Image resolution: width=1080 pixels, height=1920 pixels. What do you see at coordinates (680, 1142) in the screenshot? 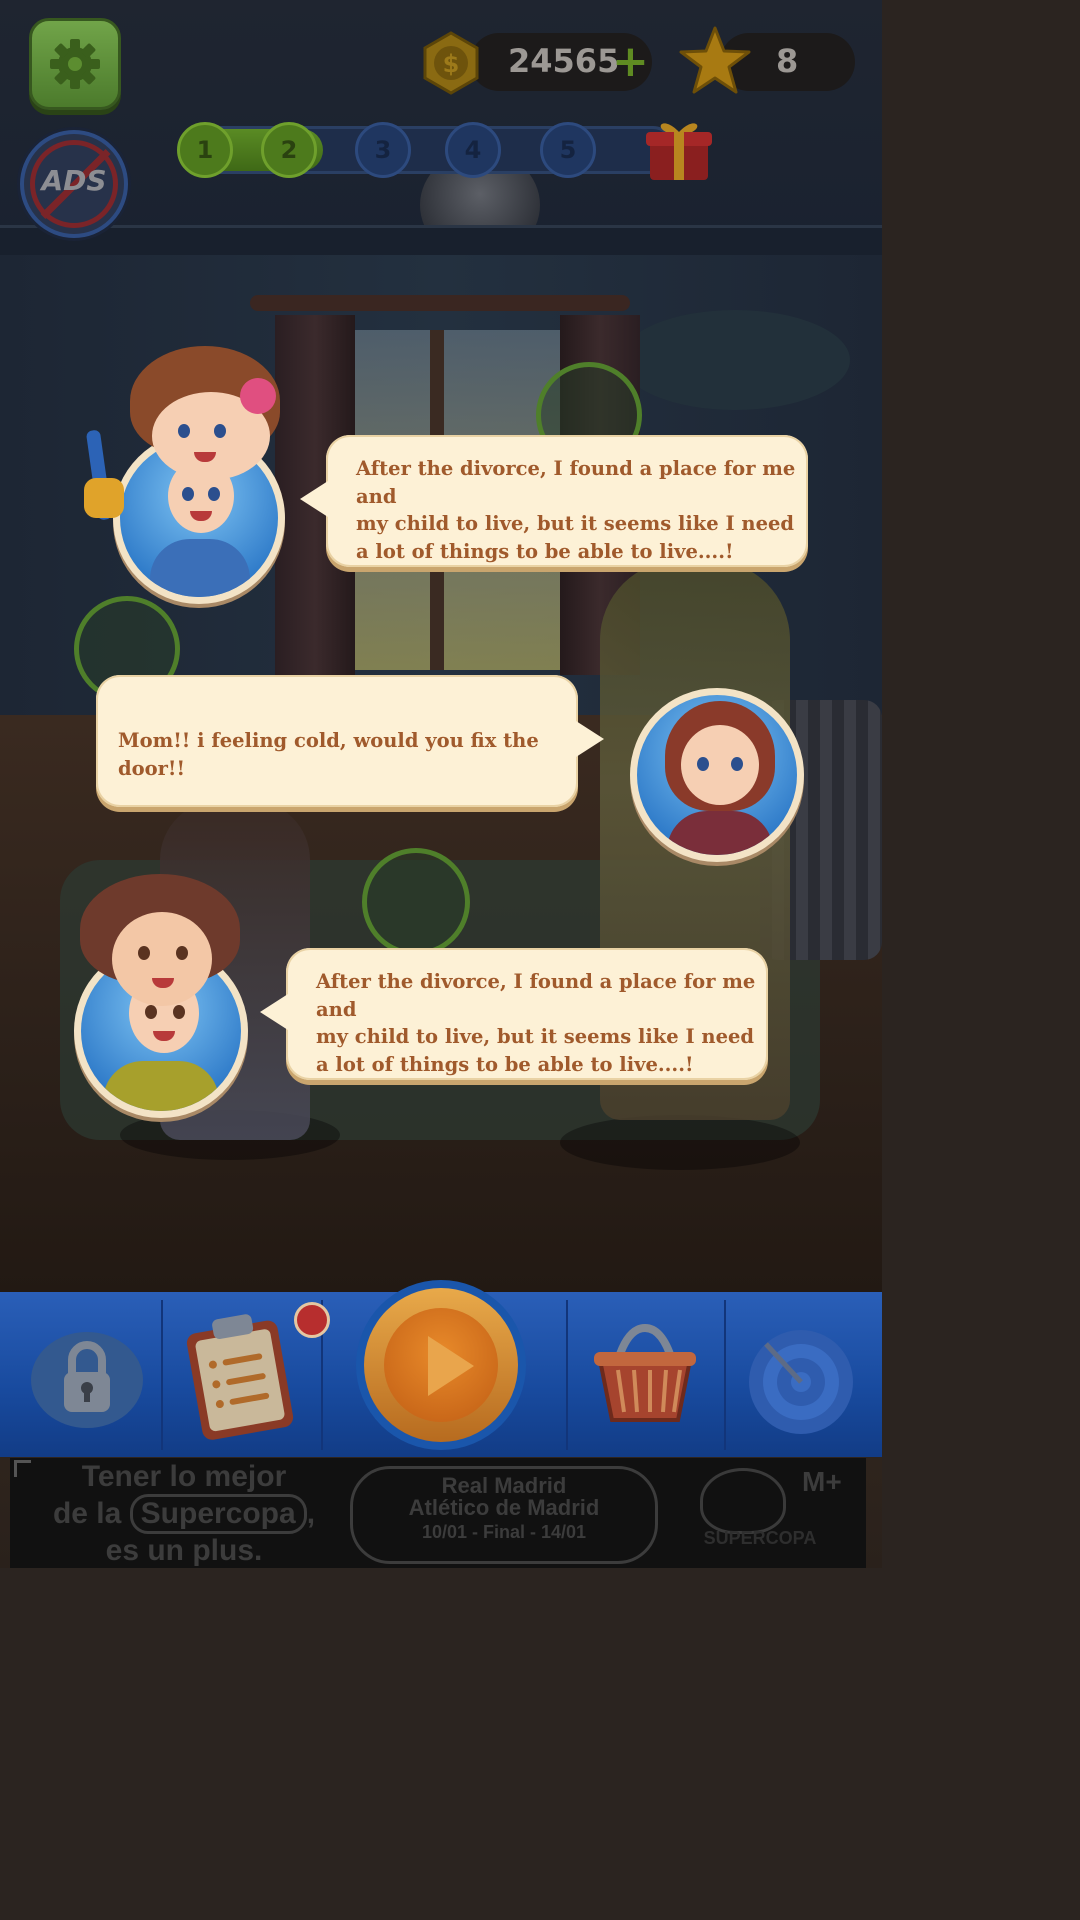
I see `mother-shadow` at bounding box center [680, 1142].